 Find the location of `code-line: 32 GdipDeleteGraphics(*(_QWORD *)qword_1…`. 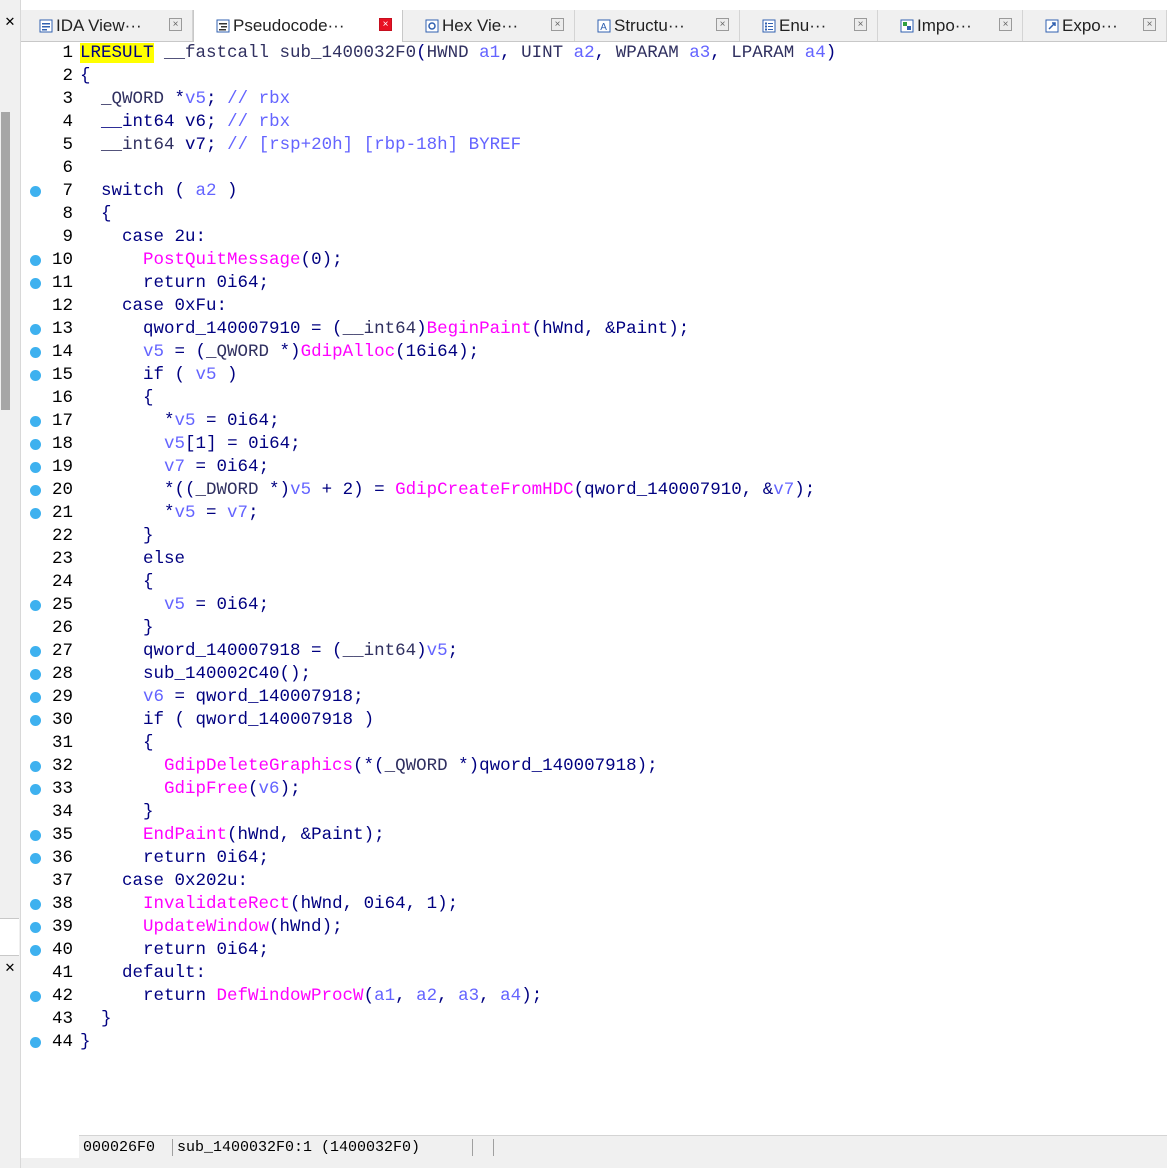

code-line: 32 GdipDeleteGraphics(*(_QWORD *)qword_1… is located at coordinates (594, 766).